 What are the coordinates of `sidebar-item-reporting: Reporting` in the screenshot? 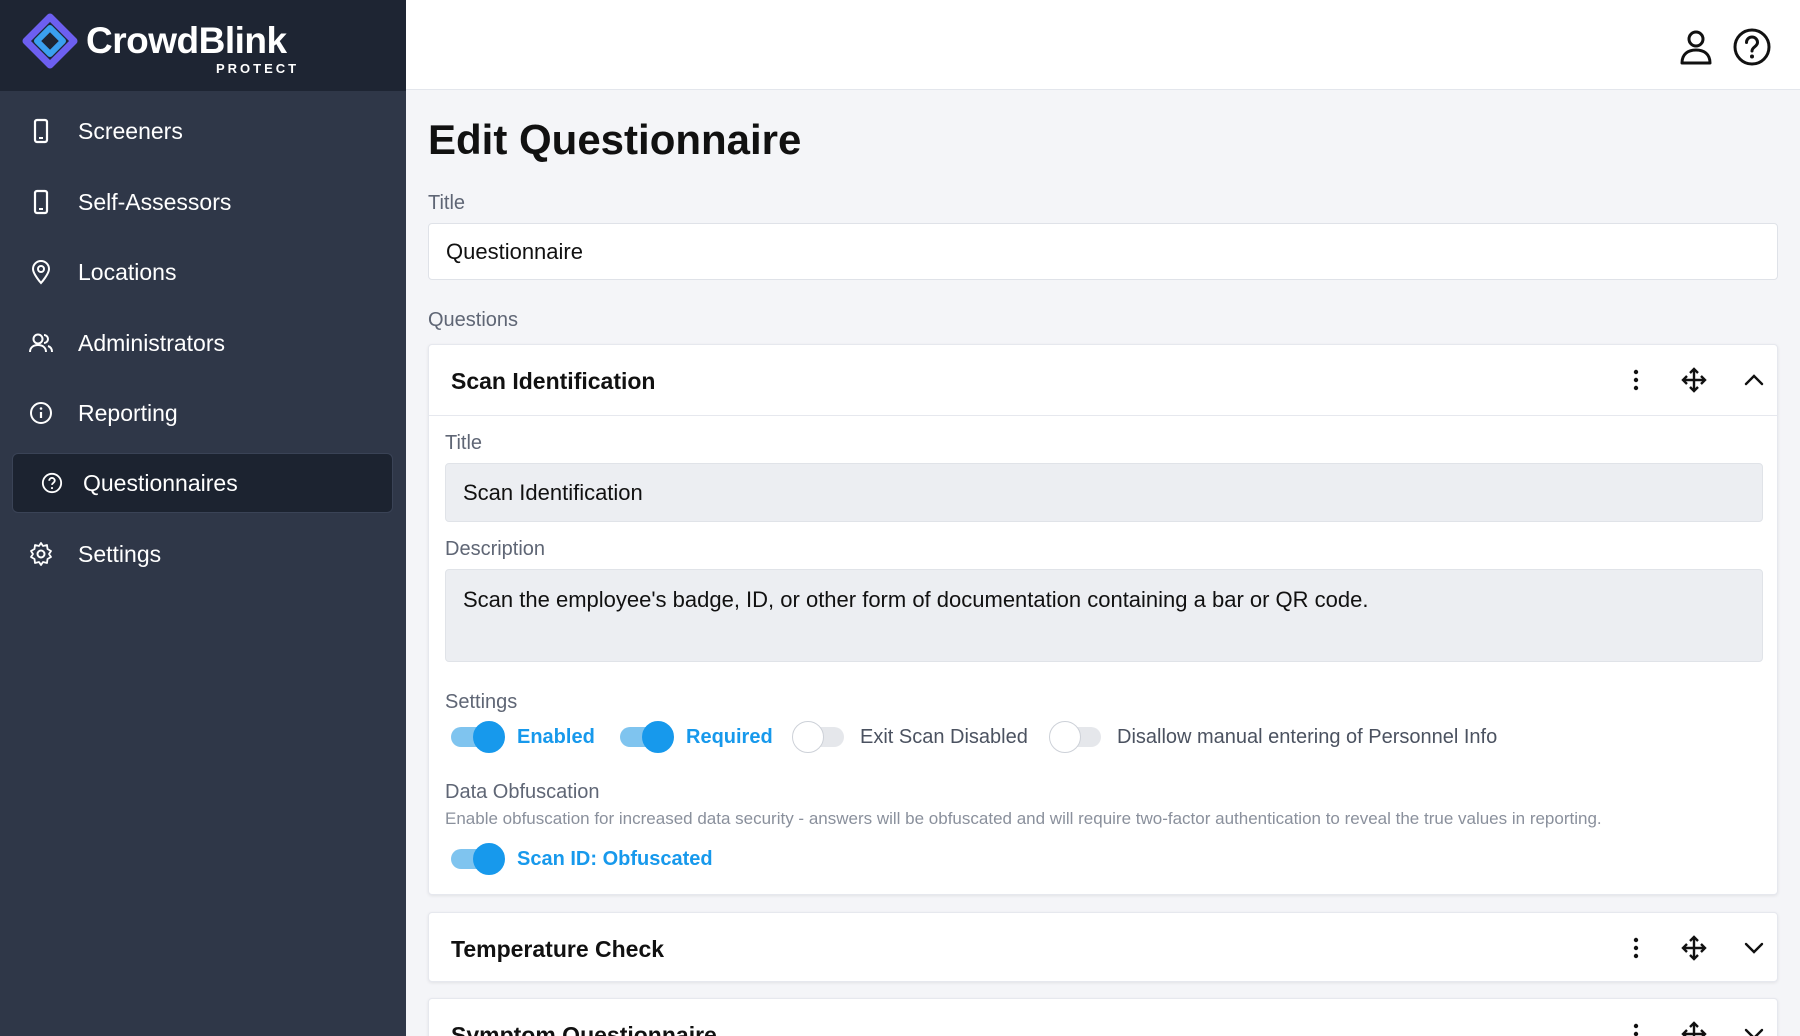 It's located at (202, 413).